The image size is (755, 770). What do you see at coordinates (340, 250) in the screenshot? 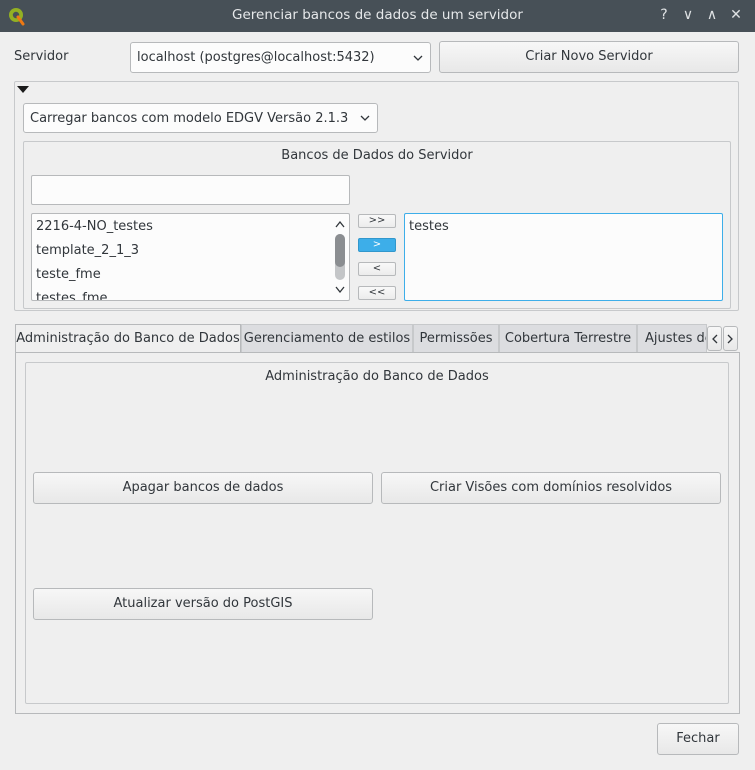
I see `scrollbar-handle` at bounding box center [340, 250].